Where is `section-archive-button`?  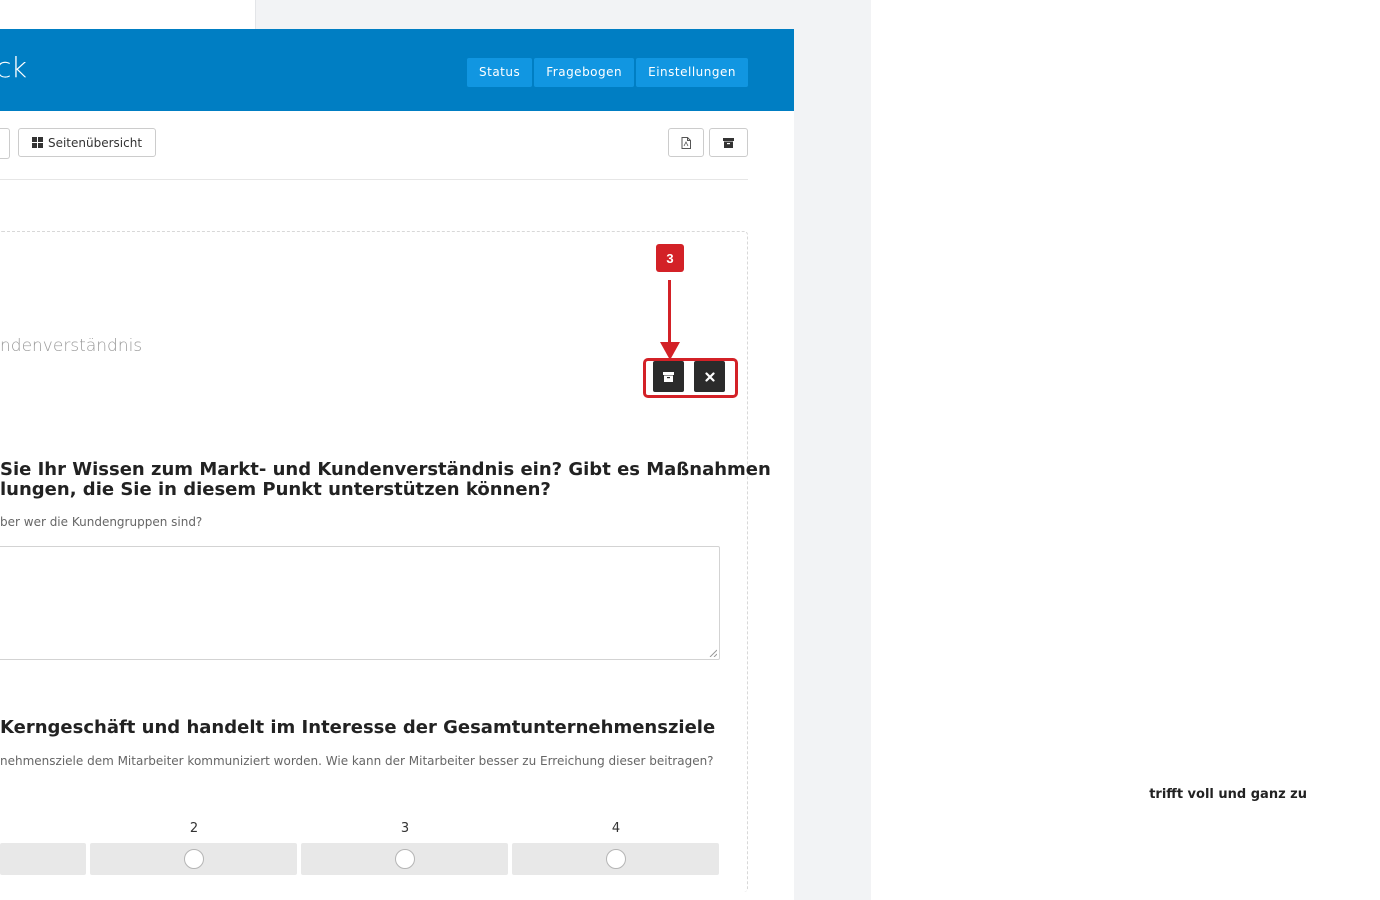 section-archive-button is located at coordinates (668, 376).